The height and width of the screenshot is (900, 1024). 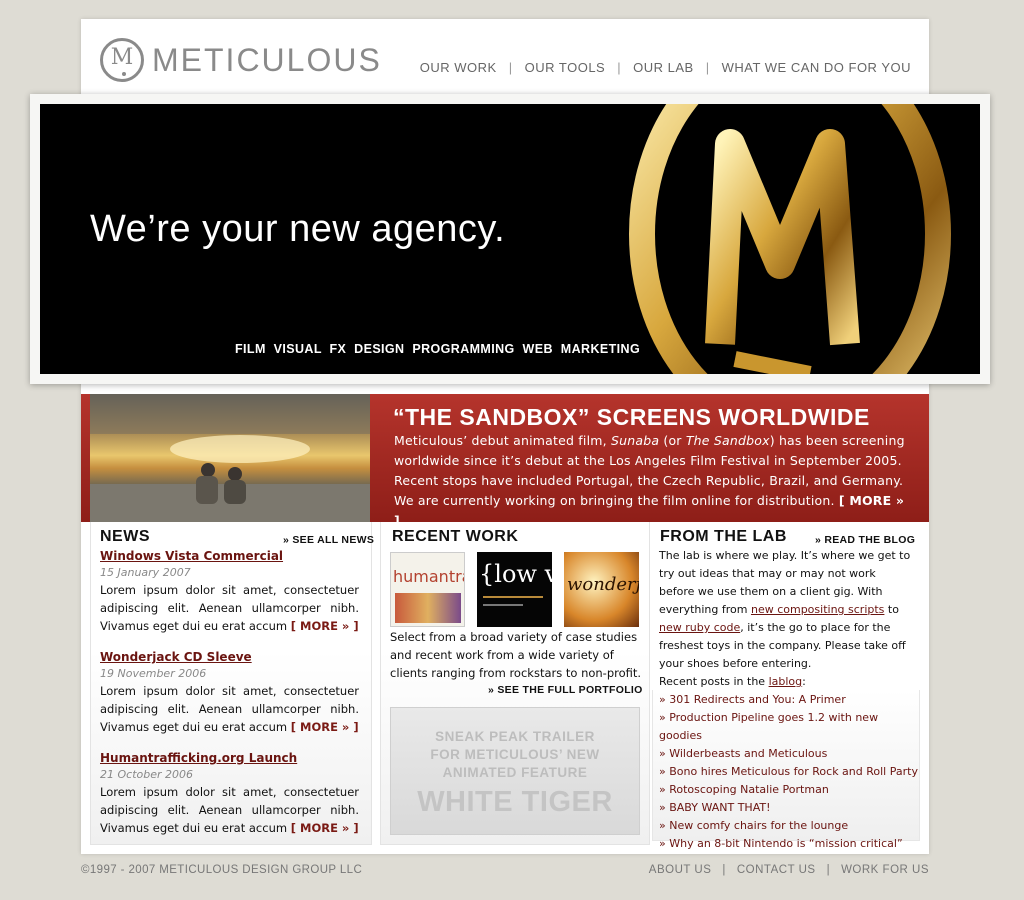 What do you see at coordinates (298, 229) in the screenshot?
I see `hero-headline: We’re your new agency.` at bounding box center [298, 229].